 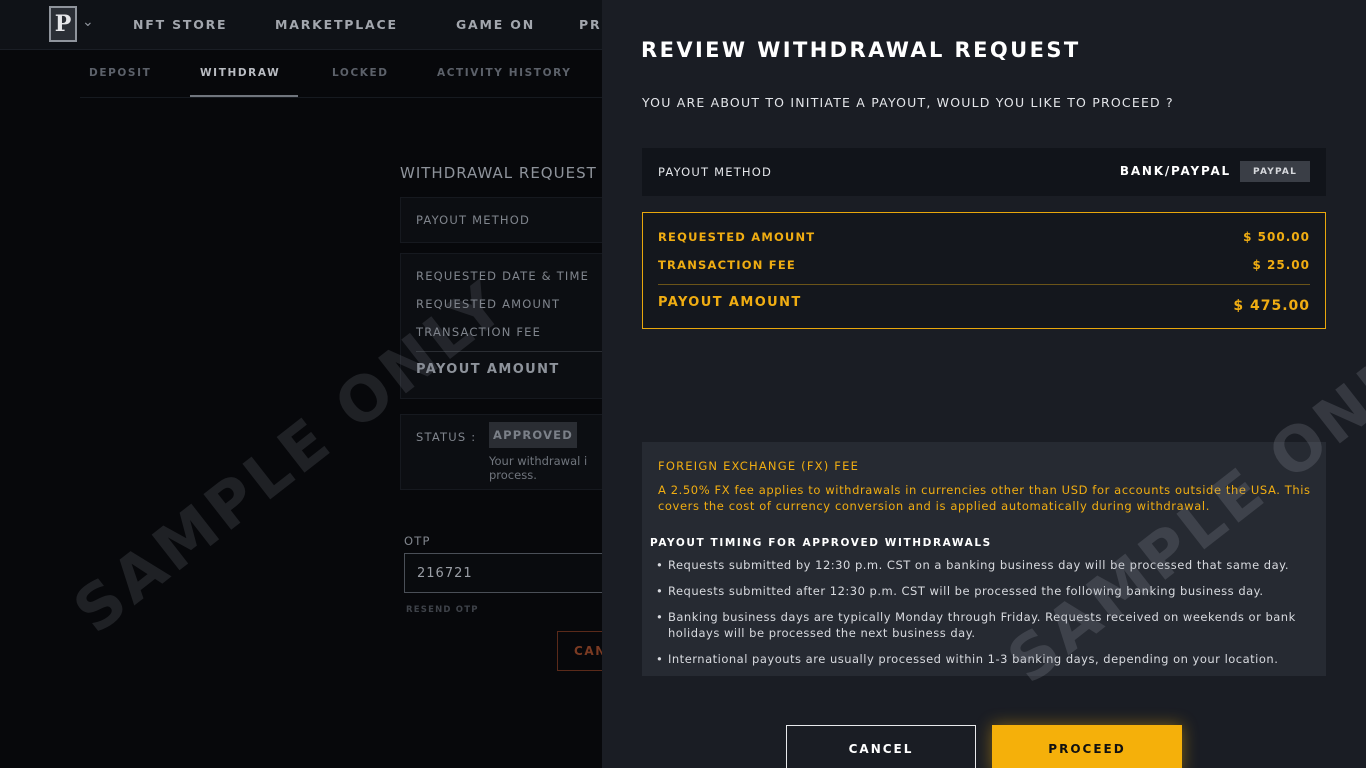 What do you see at coordinates (495, 24) in the screenshot?
I see `nav-game-on: GAME ON` at bounding box center [495, 24].